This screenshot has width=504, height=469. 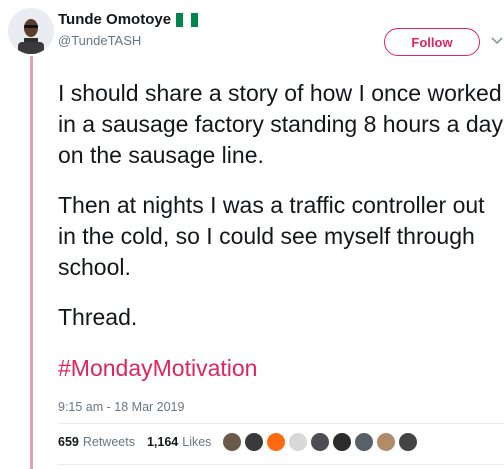 I want to click on profile-photo, so click(x=31, y=31).